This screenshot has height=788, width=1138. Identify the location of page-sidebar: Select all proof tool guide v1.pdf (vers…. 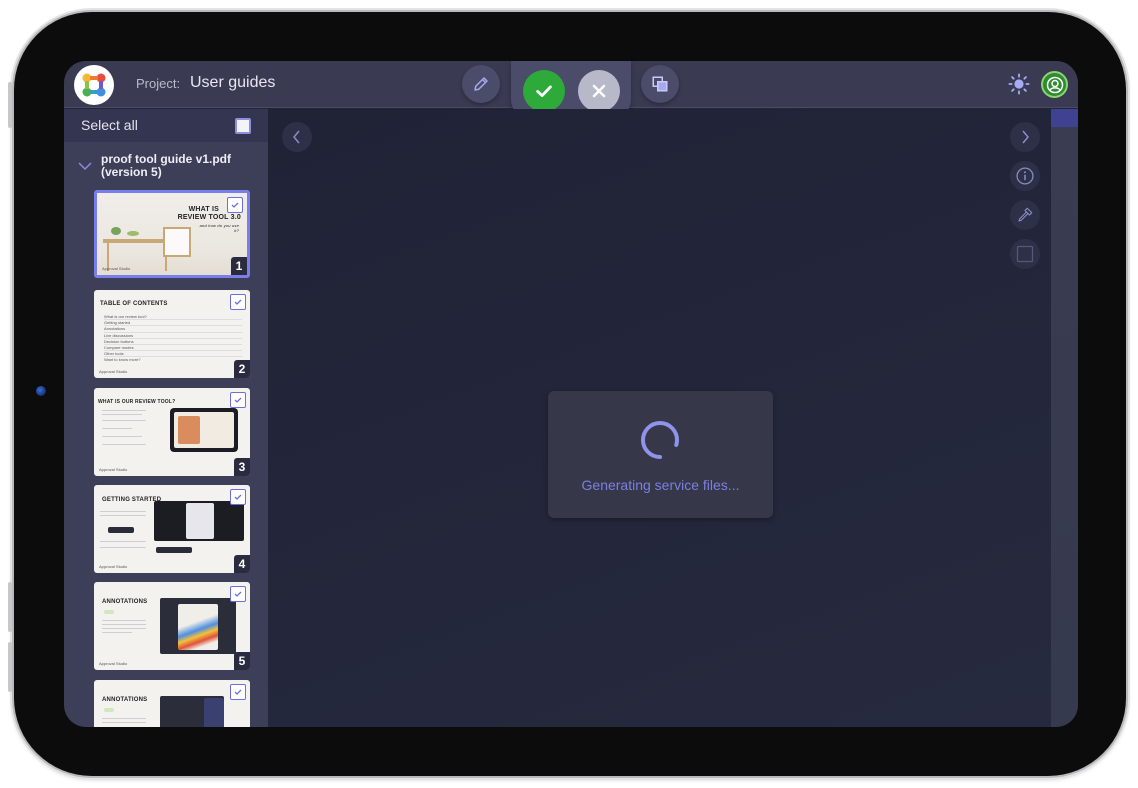
(166, 418).